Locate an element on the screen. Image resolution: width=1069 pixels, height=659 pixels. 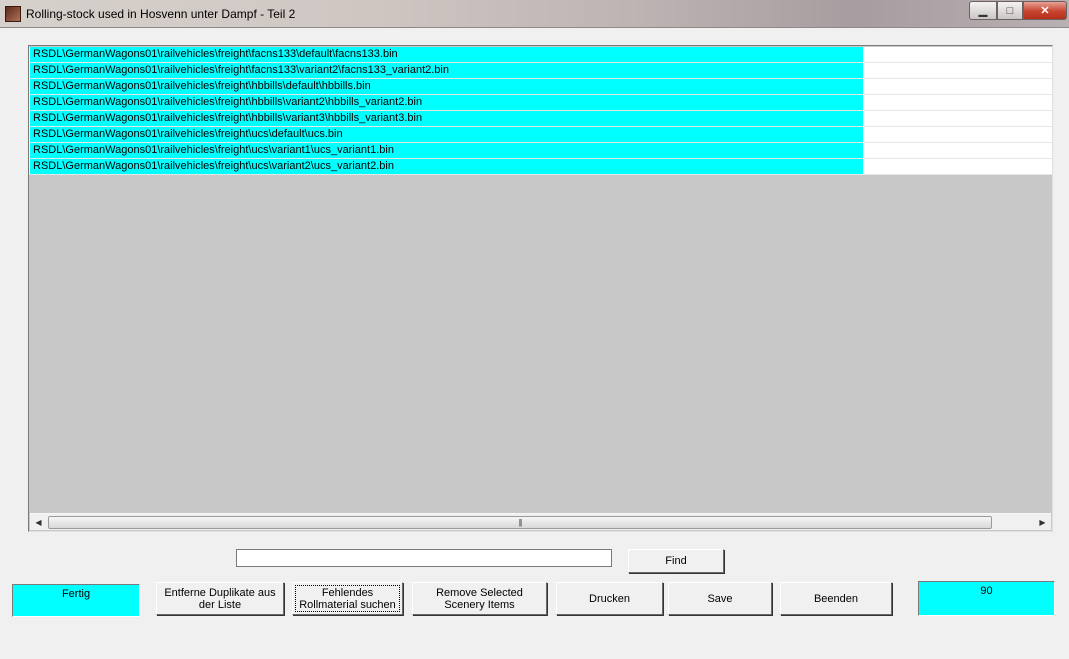
find-missing-rolling-stock-button: Fehlendes Rollmaterial suchen is located at coordinates (347, 598).